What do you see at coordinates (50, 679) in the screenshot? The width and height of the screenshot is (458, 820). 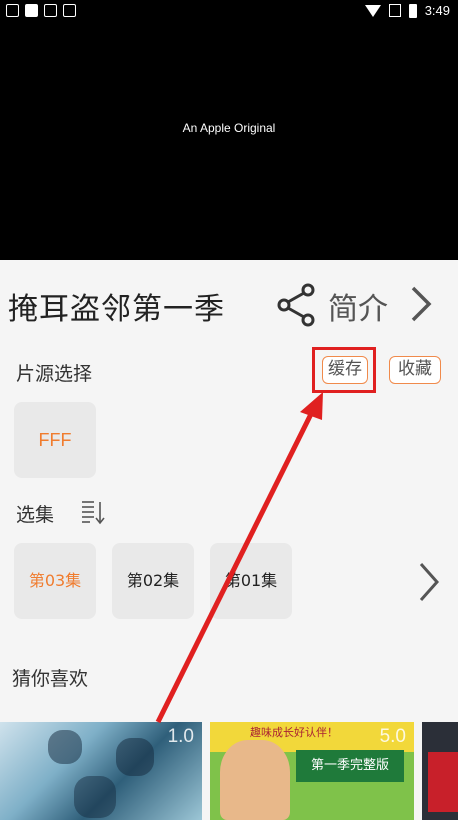 I see `recommend-label: 猜你喜欢` at bounding box center [50, 679].